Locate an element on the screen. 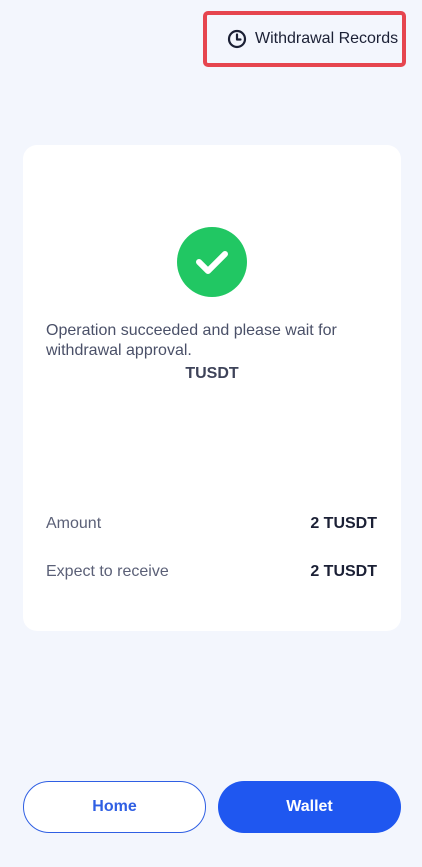 This screenshot has height=867, width=422. expect-label: Expect to receive is located at coordinates (107, 571).